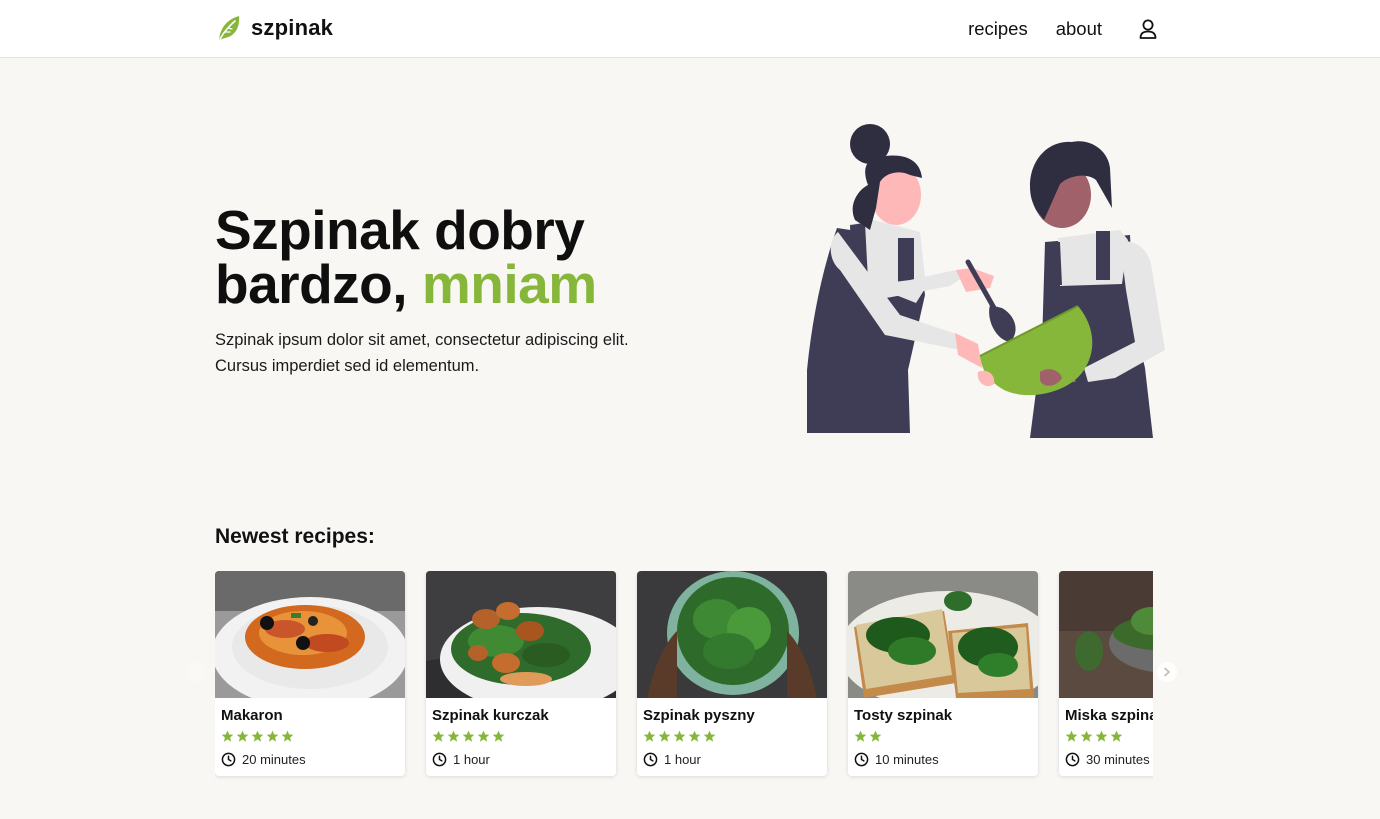  What do you see at coordinates (1109, 715) in the screenshot?
I see `recipe-title: Miska szpinak` at bounding box center [1109, 715].